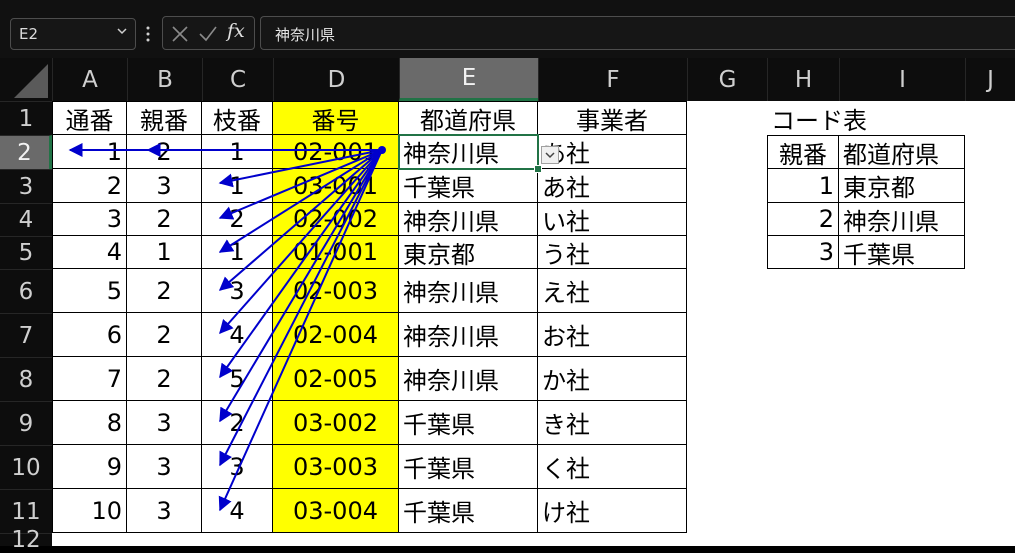 The image size is (1015, 553). I want to click on row-header-12: 12, so click(26, 540).